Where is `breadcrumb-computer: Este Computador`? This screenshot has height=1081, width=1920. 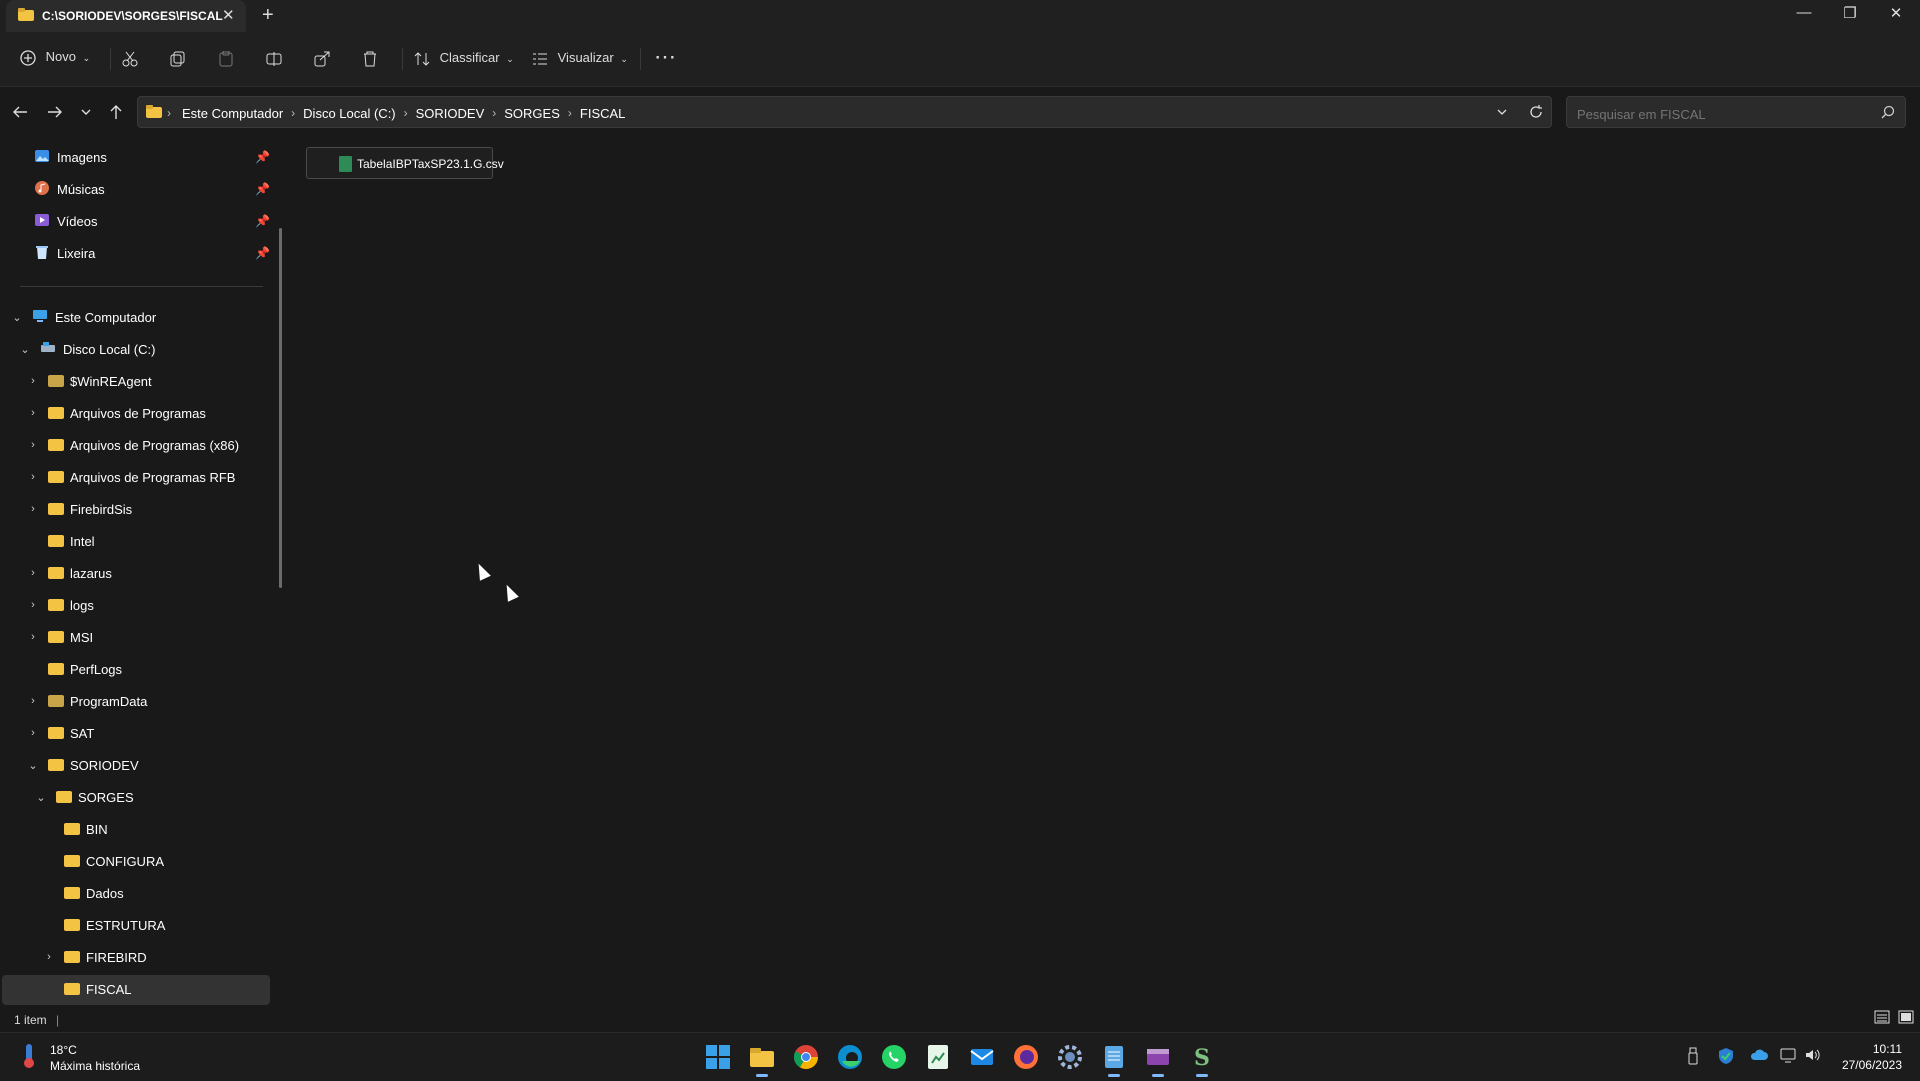 breadcrumb-computer: Este Computador is located at coordinates (232, 113).